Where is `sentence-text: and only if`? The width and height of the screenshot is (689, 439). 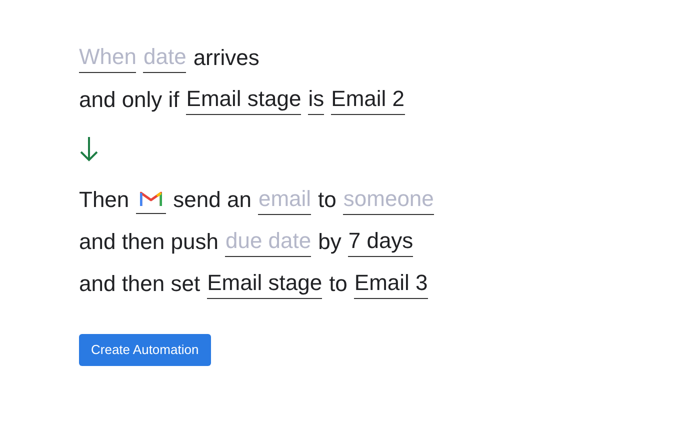 sentence-text: and only if is located at coordinates (129, 100).